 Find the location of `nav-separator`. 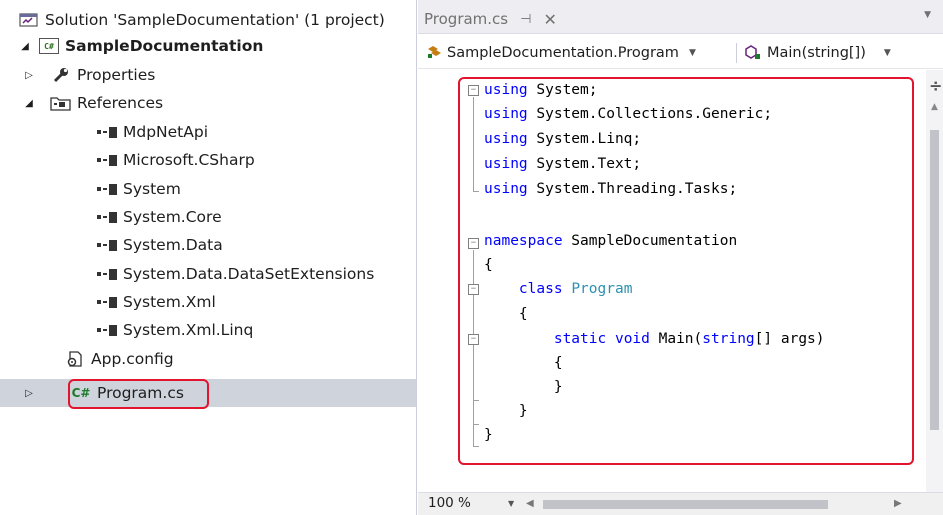

nav-separator is located at coordinates (736, 53).